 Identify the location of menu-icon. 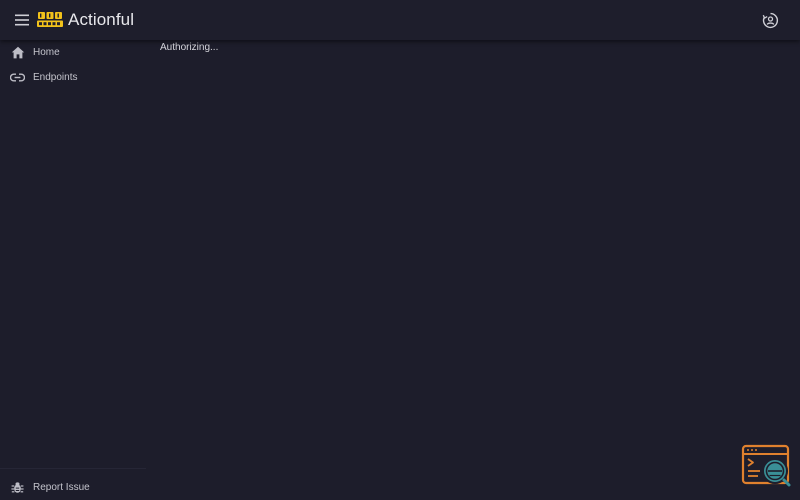
(22, 20).